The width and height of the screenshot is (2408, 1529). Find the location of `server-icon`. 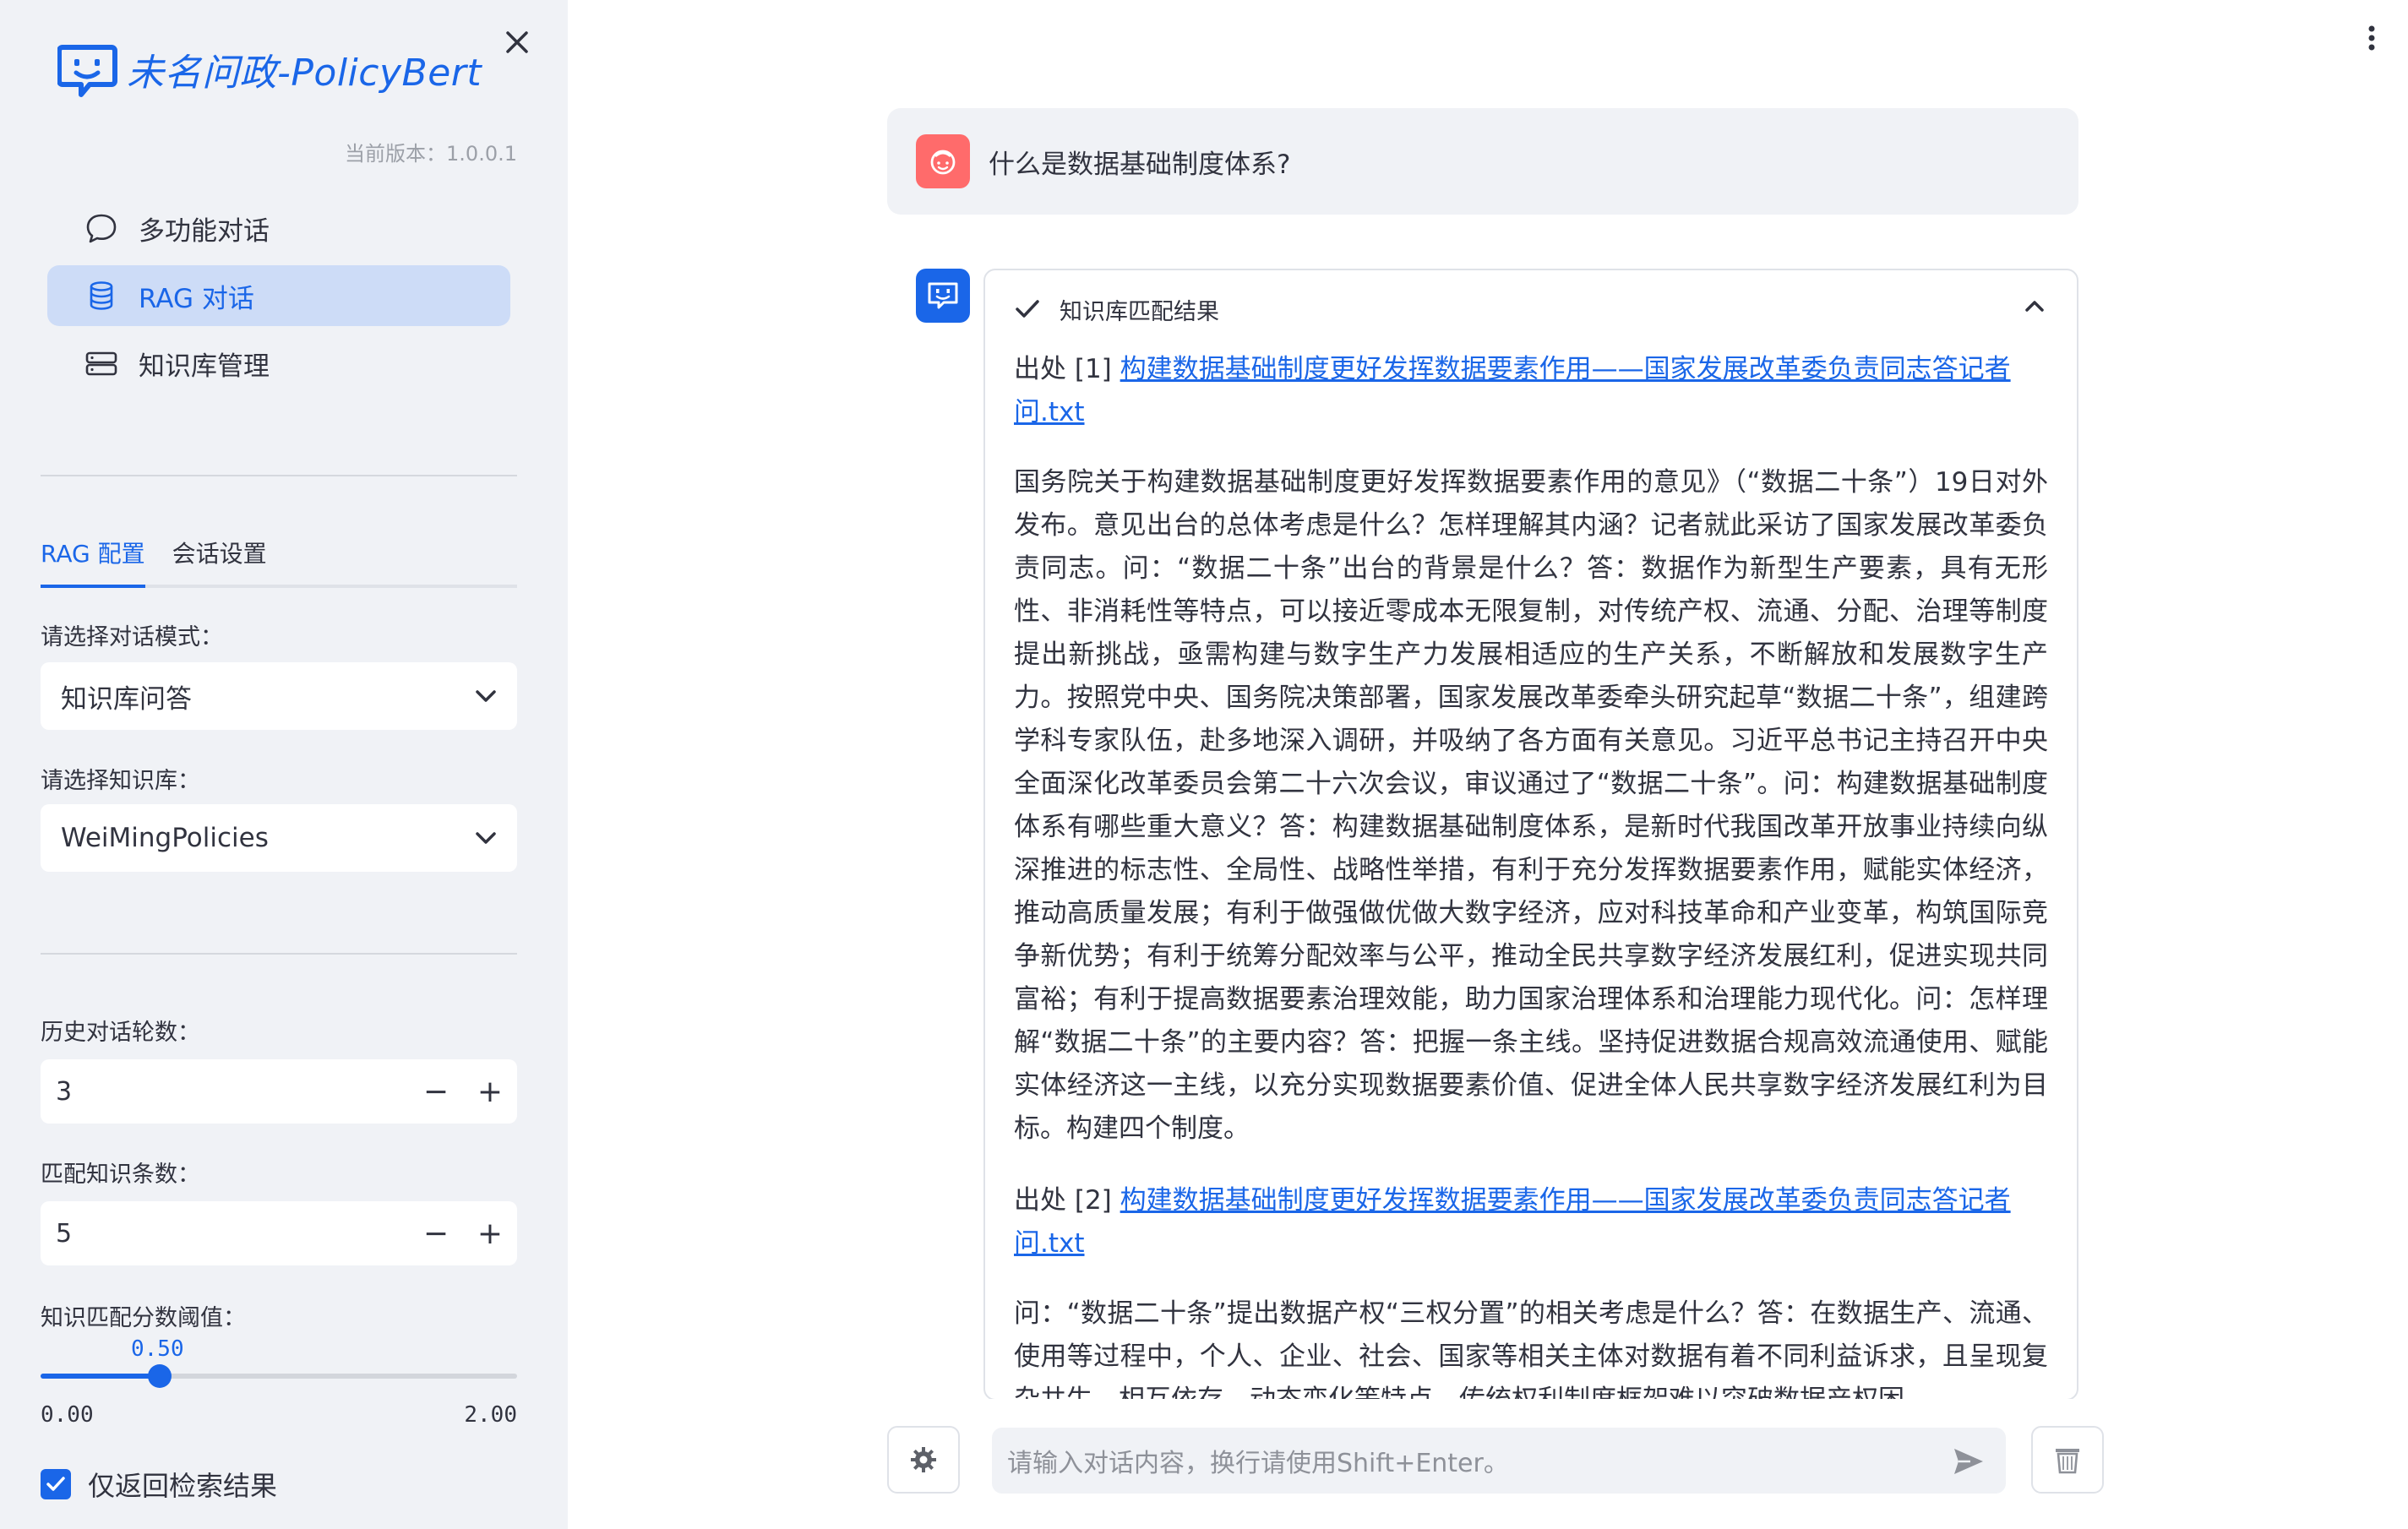

server-icon is located at coordinates (101, 363).